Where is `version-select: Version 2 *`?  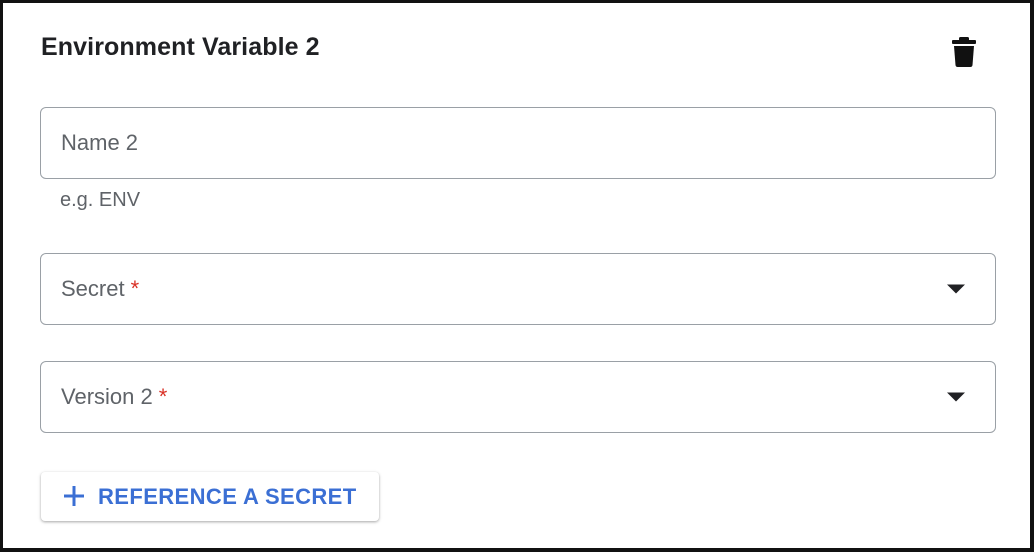 version-select: Version 2 * is located at coordinates (518, 397).